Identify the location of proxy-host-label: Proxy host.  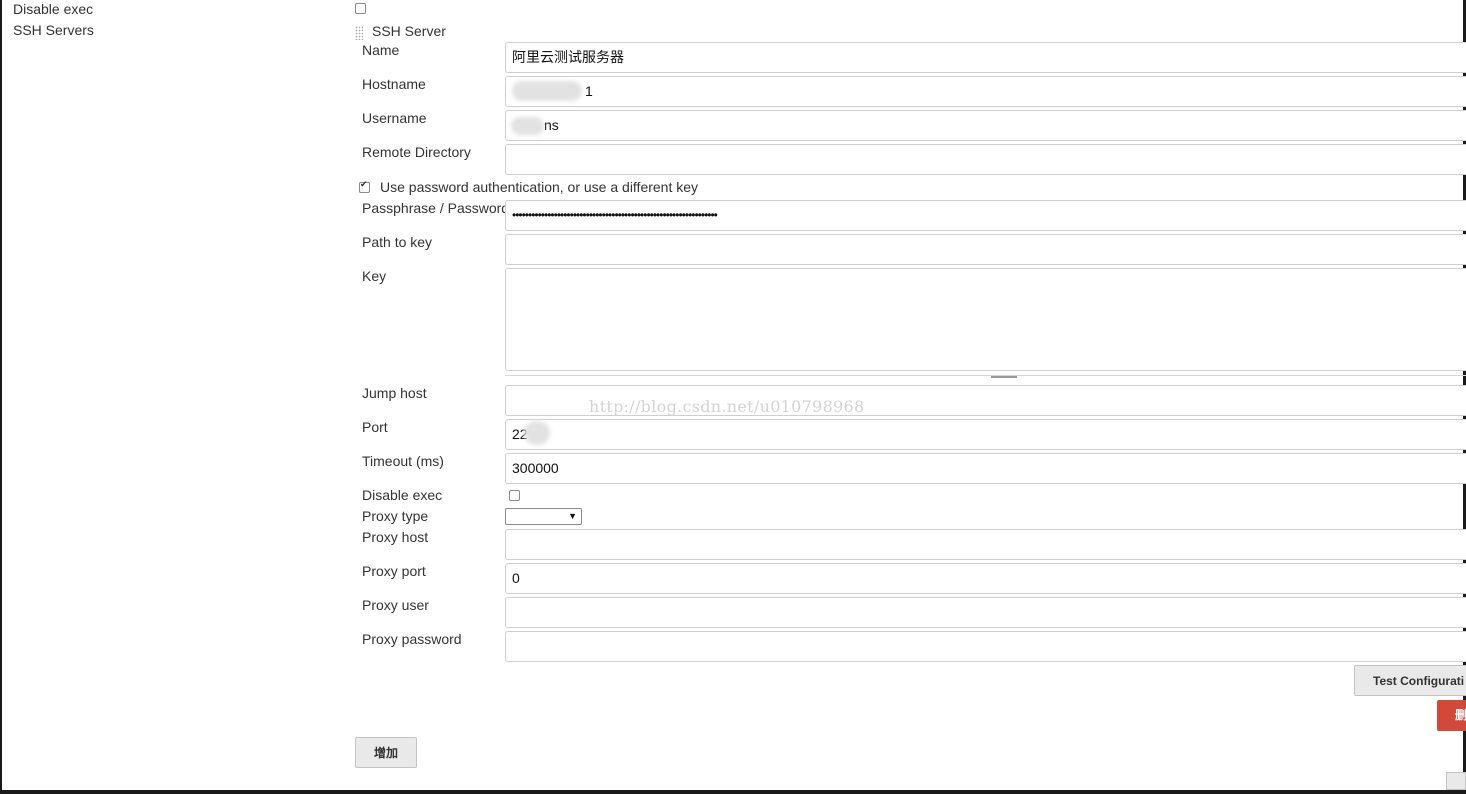
(395, 537).